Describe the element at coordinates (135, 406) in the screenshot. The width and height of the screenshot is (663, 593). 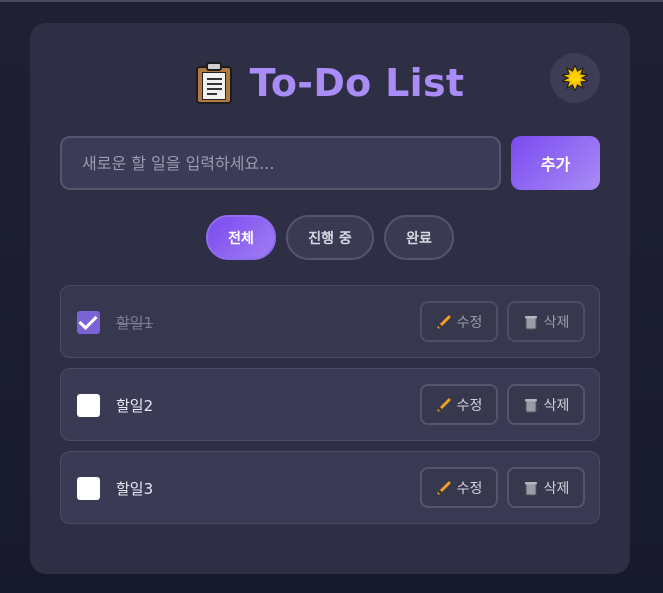
I see `todo-text: 할일2` at that location.